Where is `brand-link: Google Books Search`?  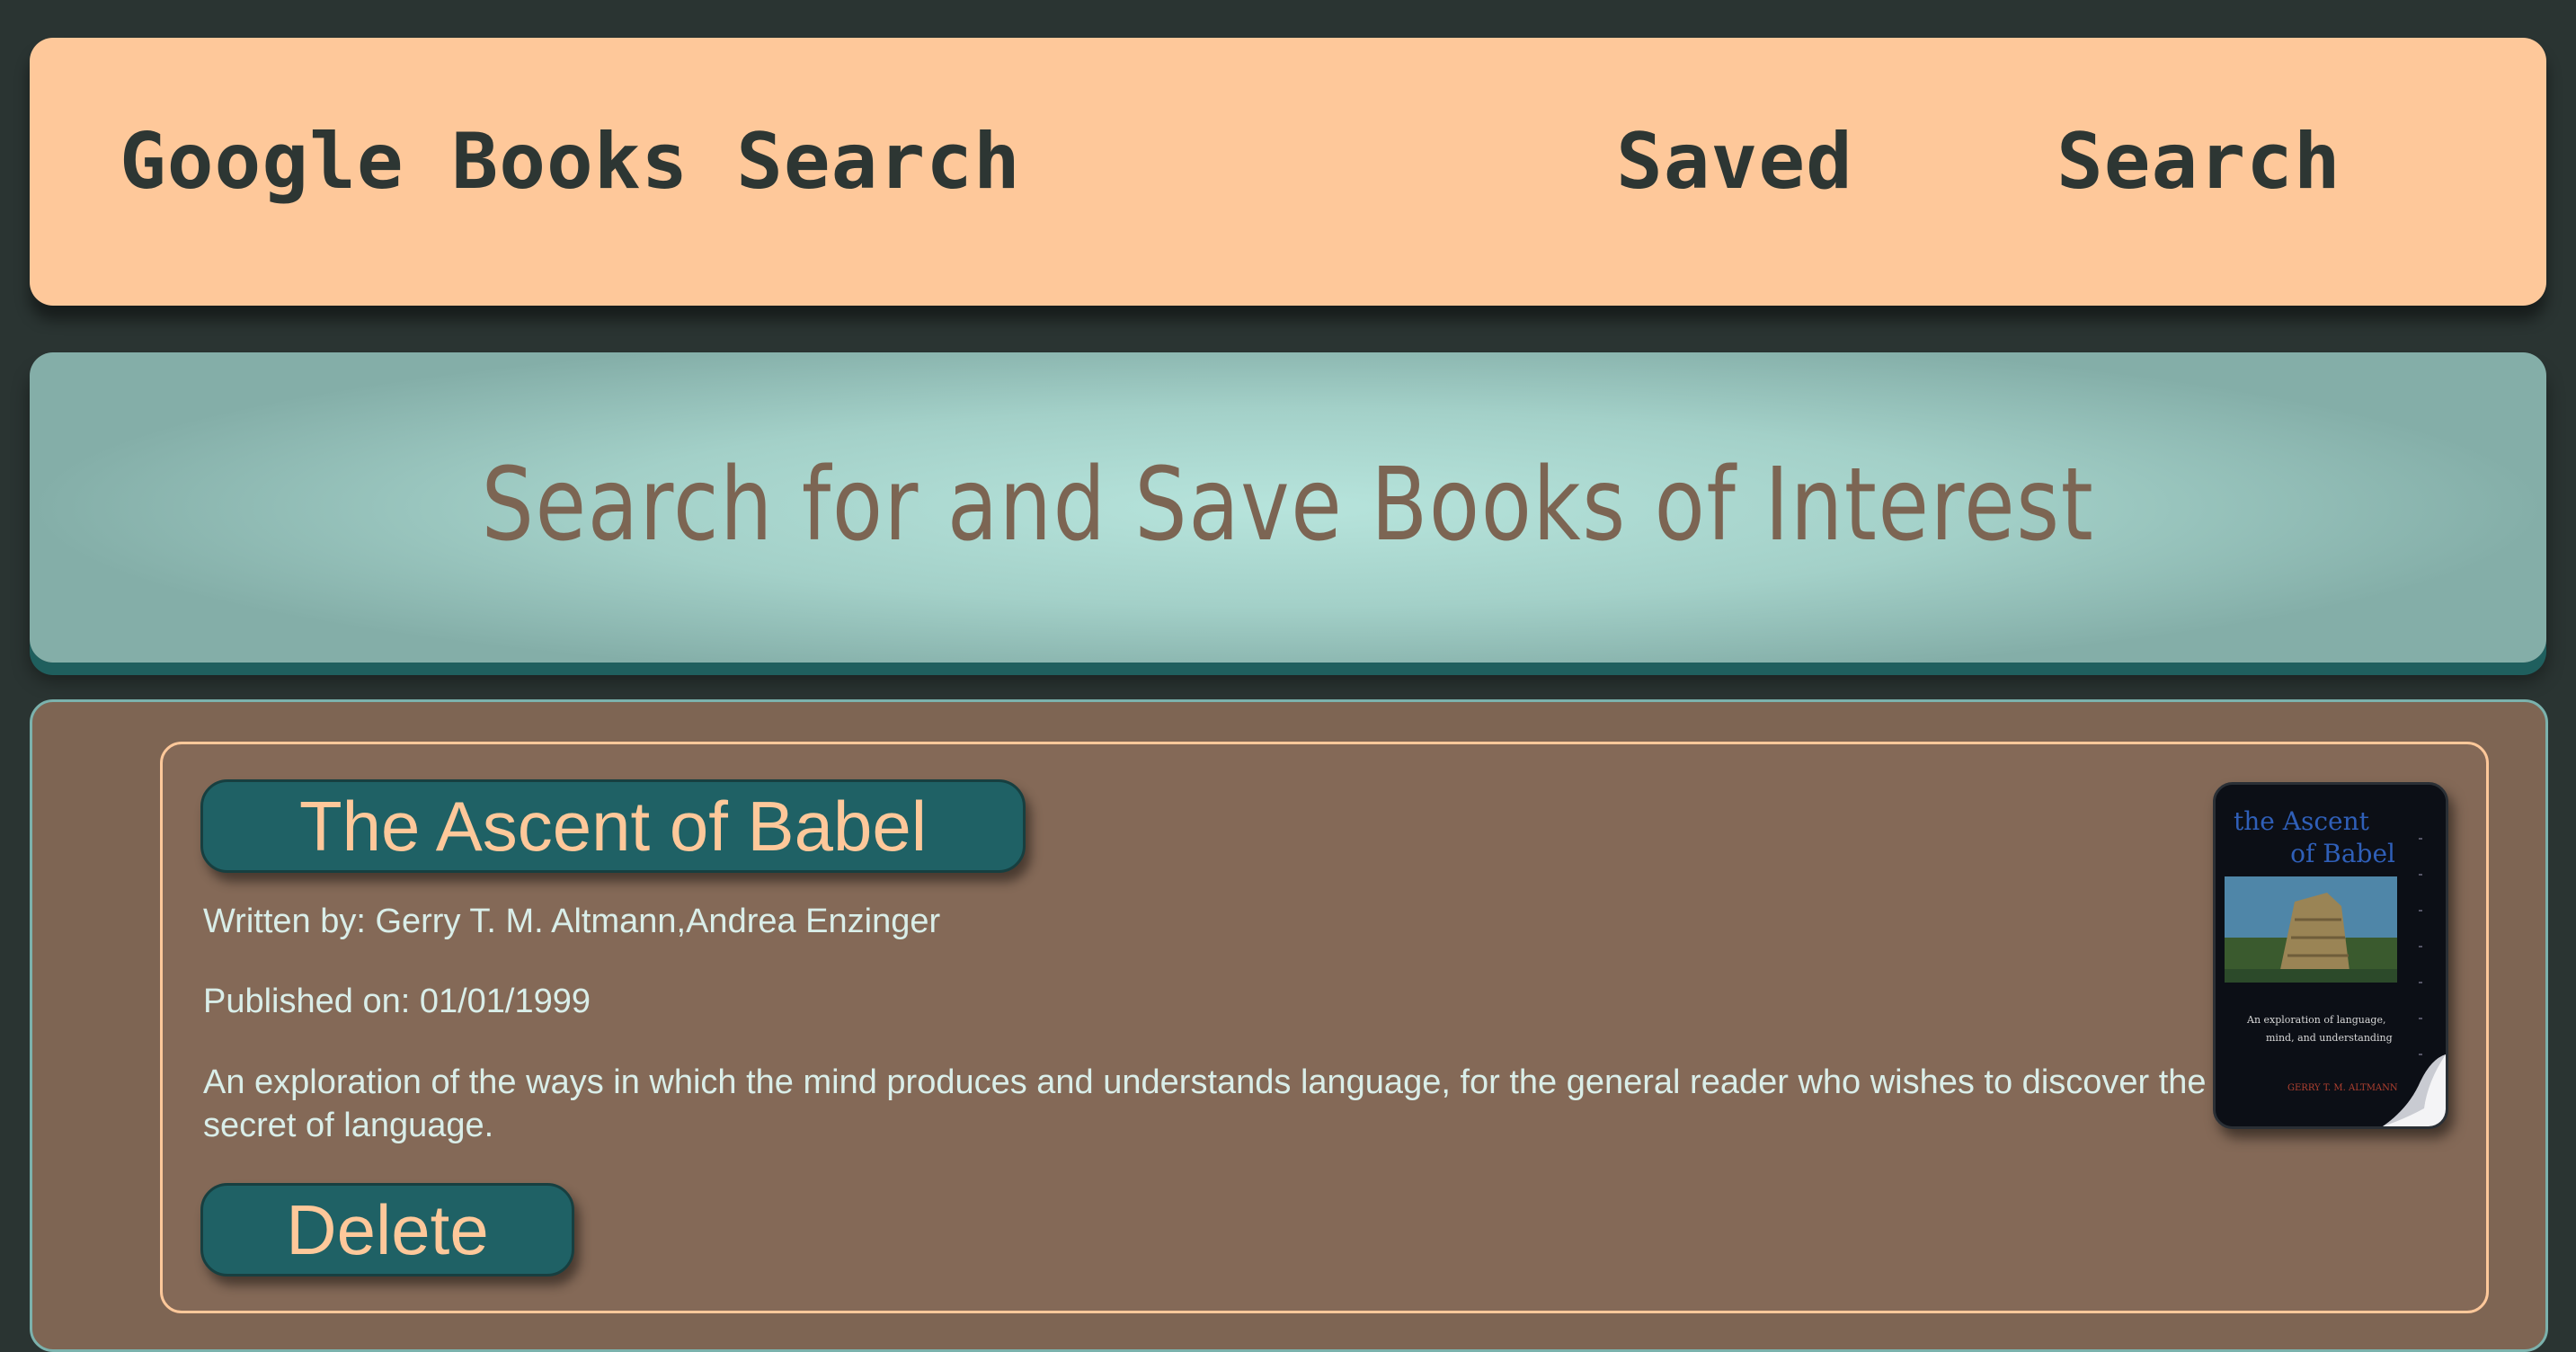 brand-link: Google Books Search is located at coordinates (570, 162).